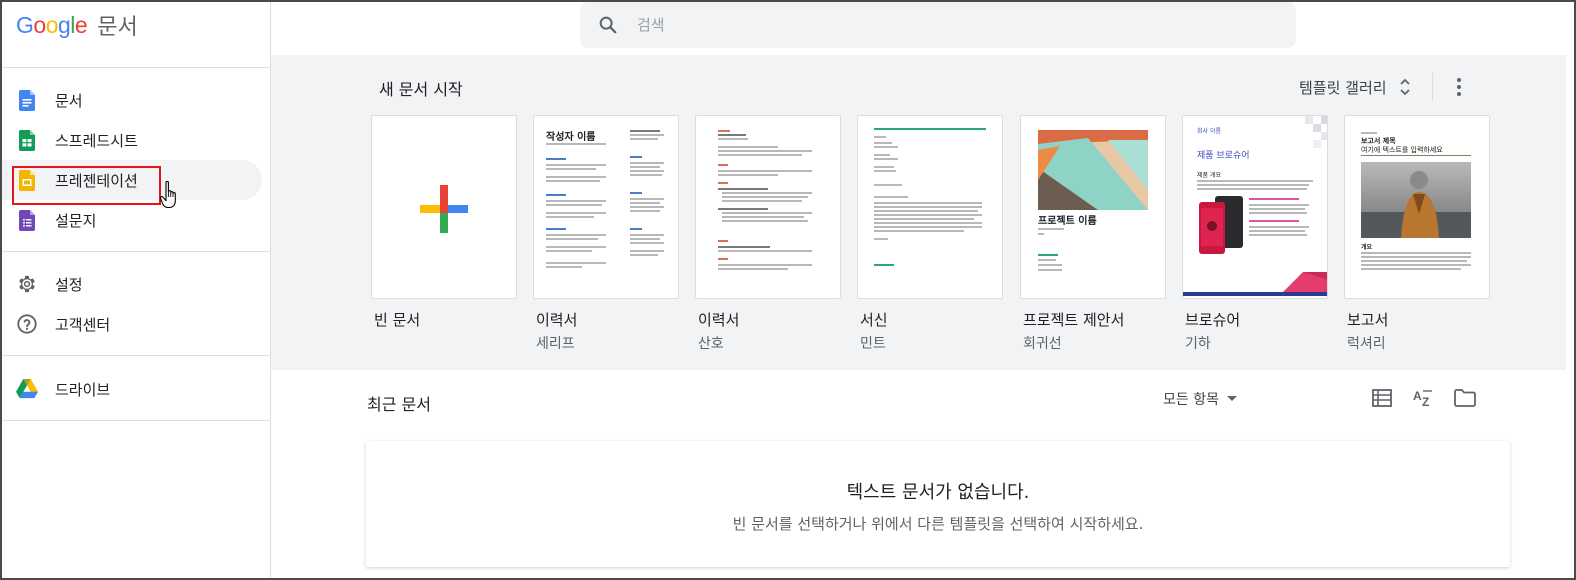  I want to click on template-gallery-label: 템플릿 갤러리, so click(1343, 87).